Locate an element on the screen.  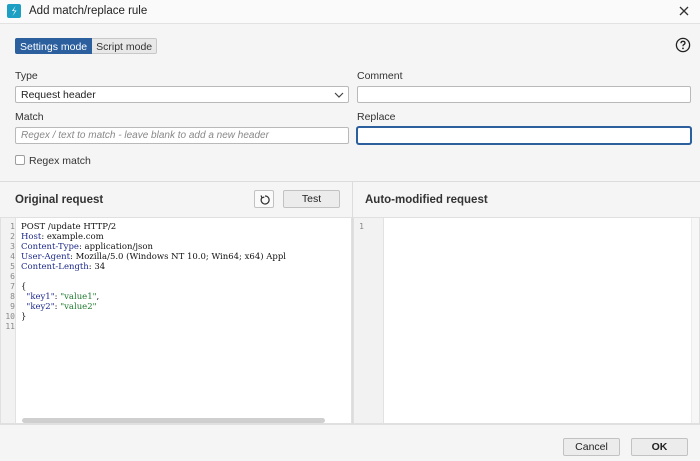
reset-button is located at coordinates (264, 199).